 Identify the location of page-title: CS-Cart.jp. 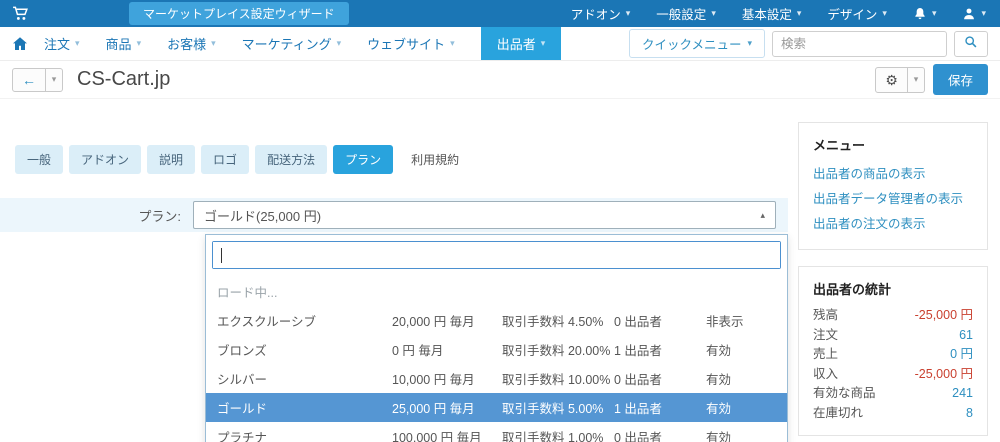
(124, 79).